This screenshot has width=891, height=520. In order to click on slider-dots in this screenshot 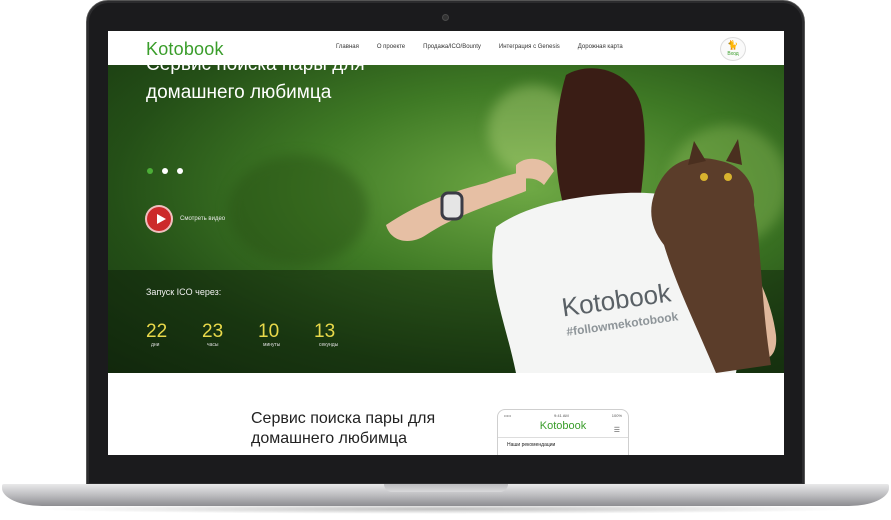, I will do `click(165, 171)`.